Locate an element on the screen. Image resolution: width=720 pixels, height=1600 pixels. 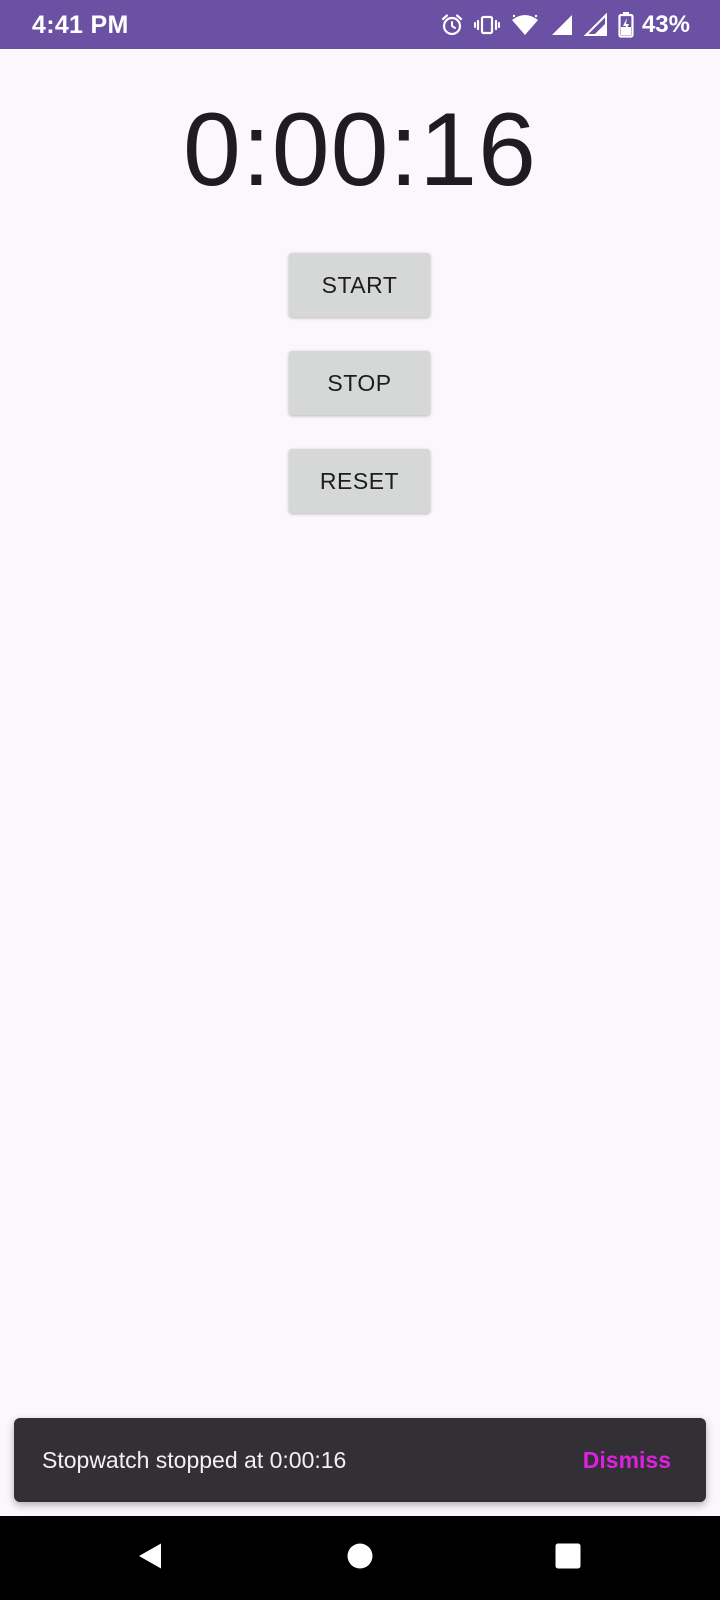
recents-button is located at coordinates (568, 1558).